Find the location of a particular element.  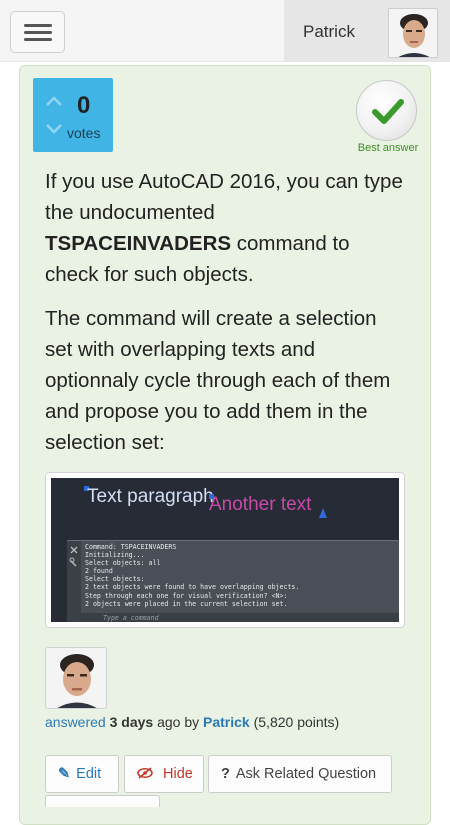

question-icon: ? is located at coordinates (225, 774).